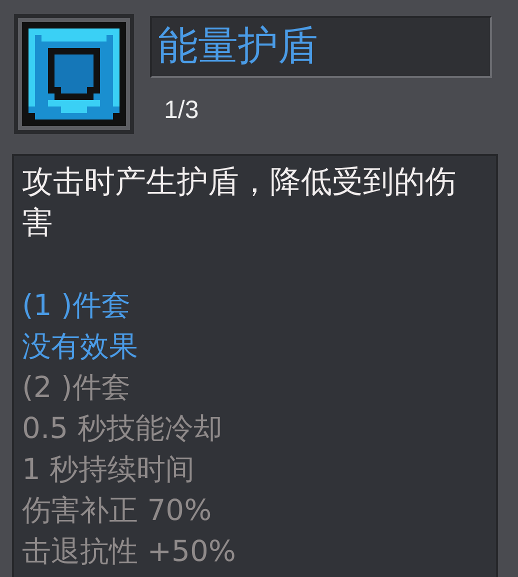 The width and height of the screenshot is (518, 577). Describe the element at coordinates (239, 203) in the screenshot. I see `item-description: 攻击时产生护盾，降低受到的伤害` at that location.